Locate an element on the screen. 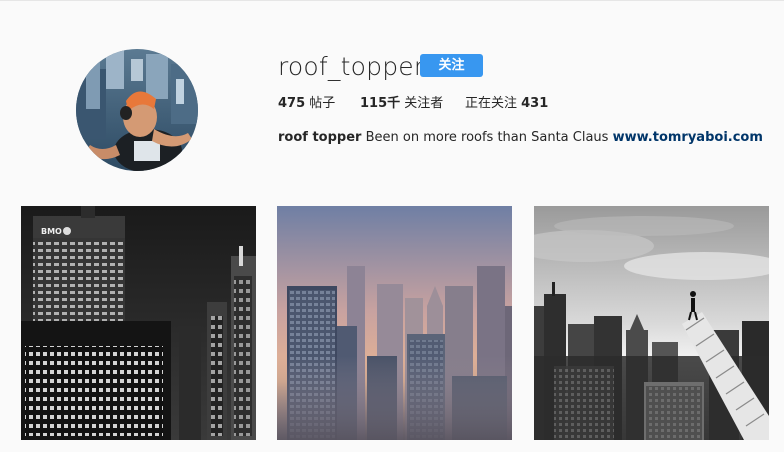  bio-website-link: www.tomryaboi.com is located at coordinates (688, 137).